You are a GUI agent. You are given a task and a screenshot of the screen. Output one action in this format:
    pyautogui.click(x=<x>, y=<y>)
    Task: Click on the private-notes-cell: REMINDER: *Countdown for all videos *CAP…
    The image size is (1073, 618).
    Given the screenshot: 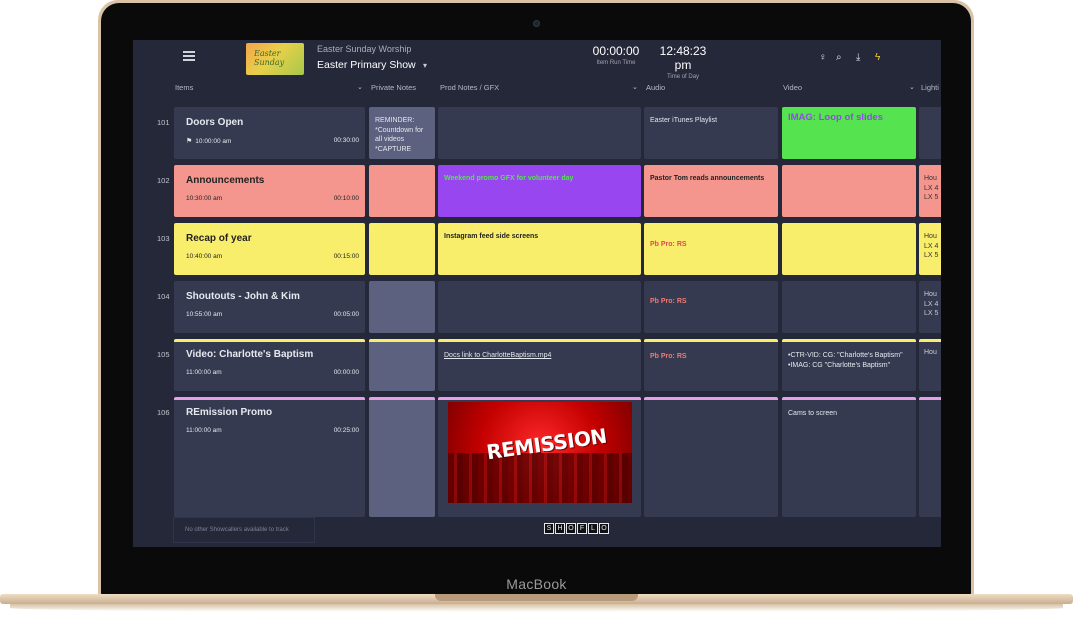 What is the action you would take?
    pyautogui.click(x=402, y=133)
    